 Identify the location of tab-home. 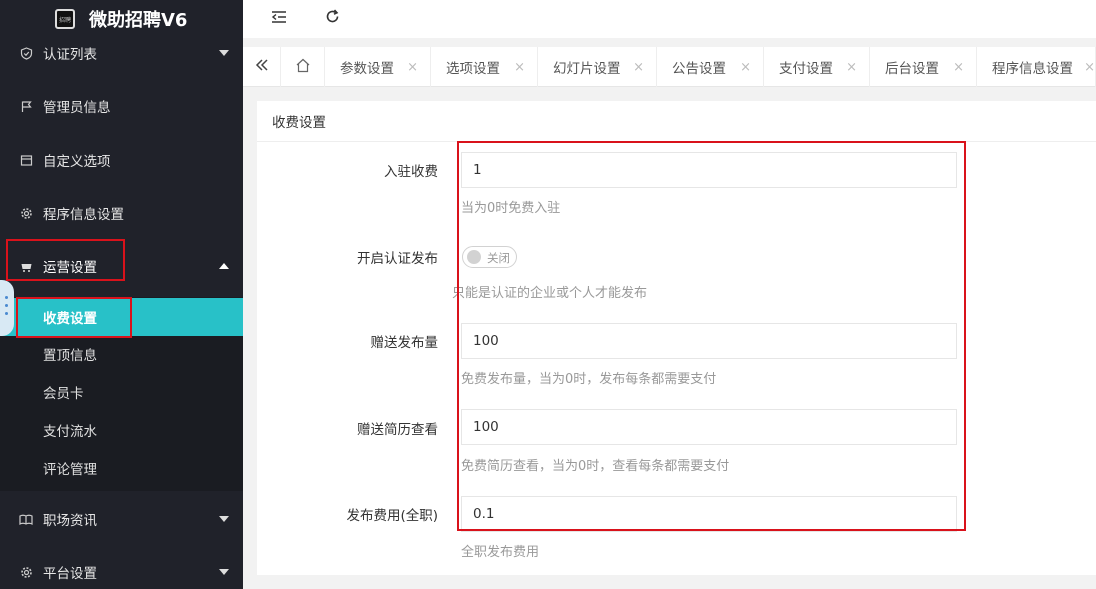
(303, 67).